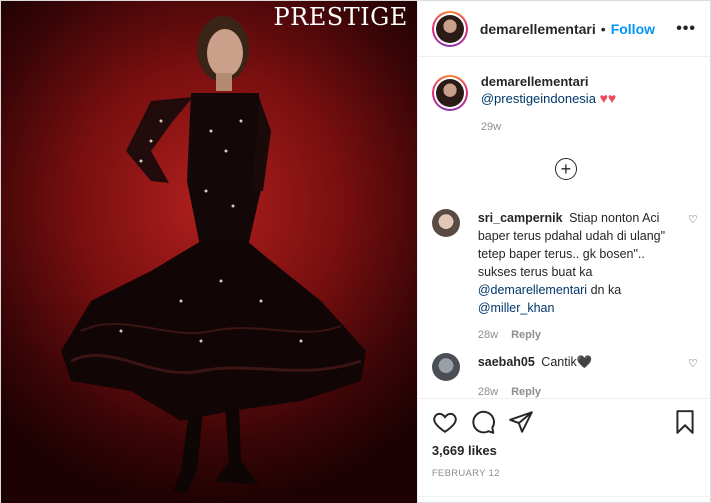  What do you see at coordinates (564, 377) in the screenshot?
I see `comment-item: saebah05 Cantik🖤 28w Reply ♡` at bounding box center [564, 377].